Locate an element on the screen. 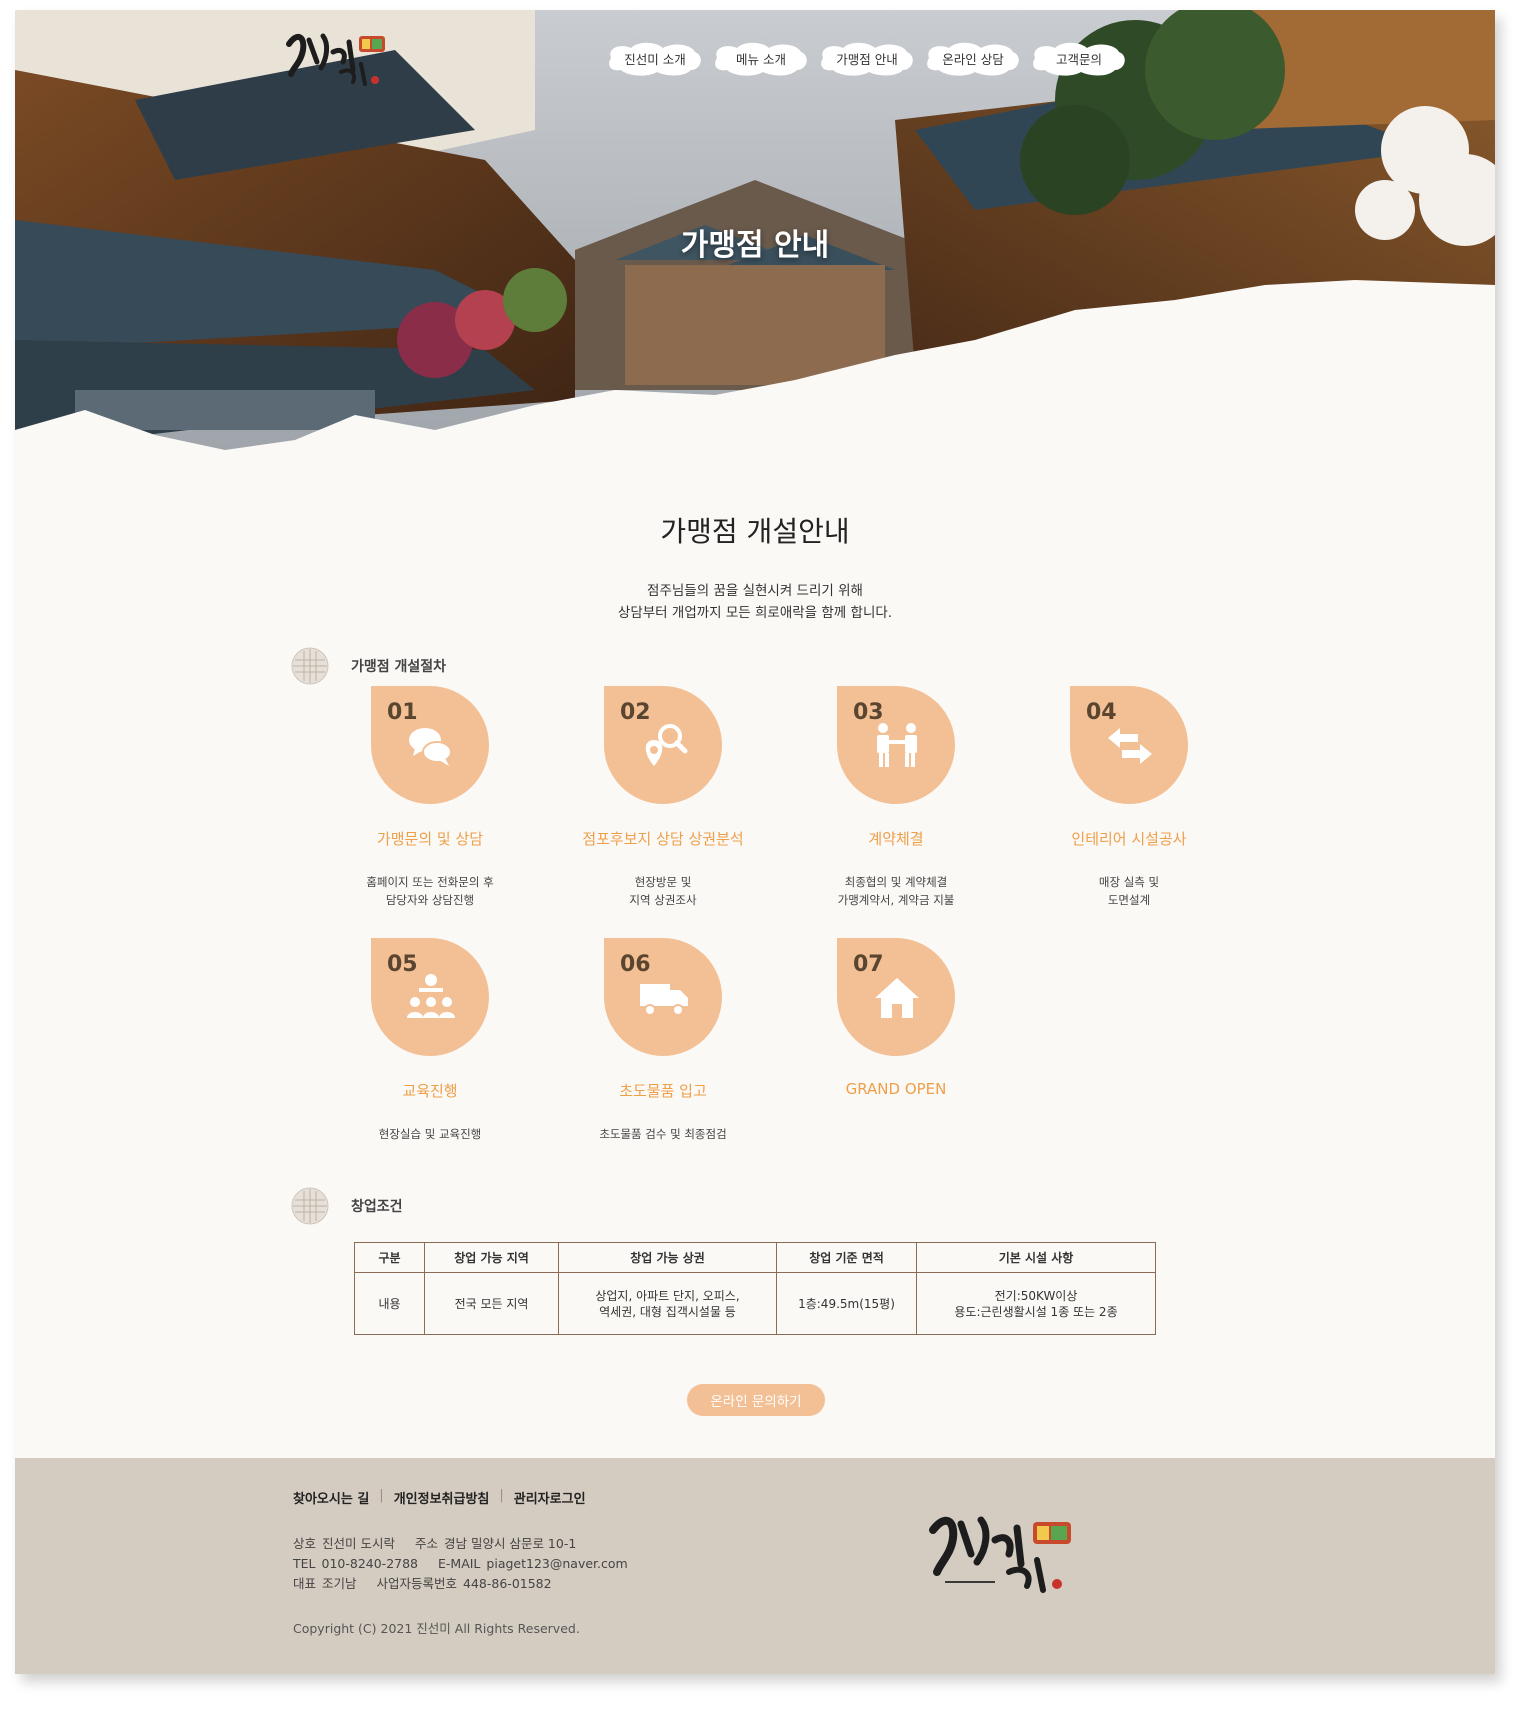  nav-label: 메뉴 소개 is located at coordinates (761, 59).